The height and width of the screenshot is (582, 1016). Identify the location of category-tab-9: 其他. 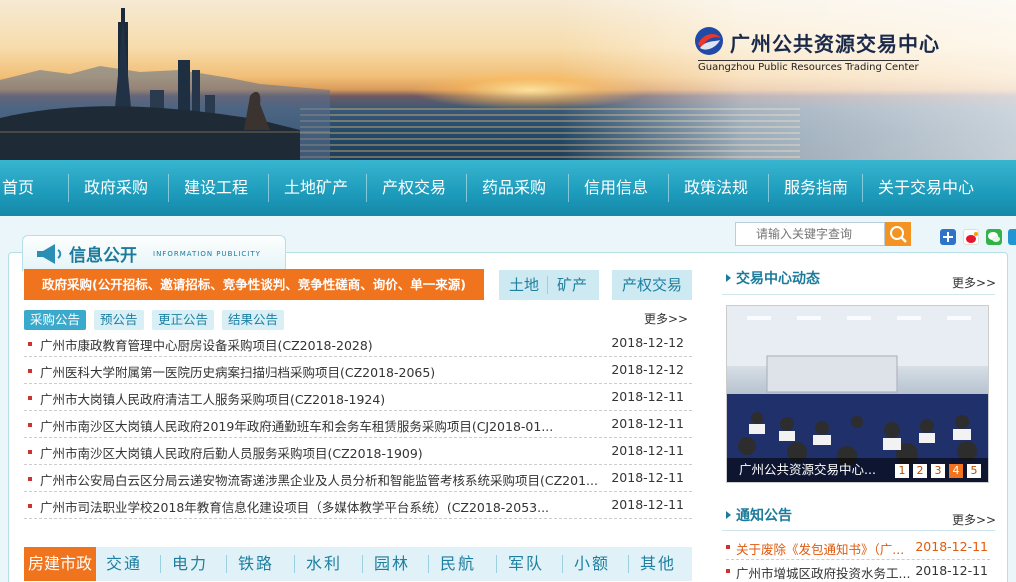
(658, 564).